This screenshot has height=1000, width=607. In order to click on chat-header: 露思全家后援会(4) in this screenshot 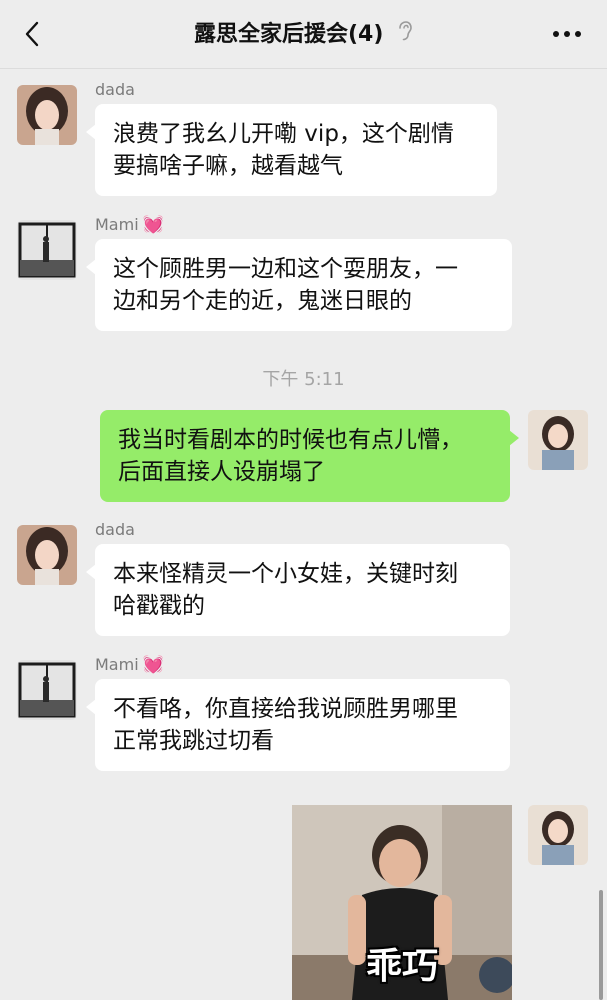, I will do `click(303, 34)`.